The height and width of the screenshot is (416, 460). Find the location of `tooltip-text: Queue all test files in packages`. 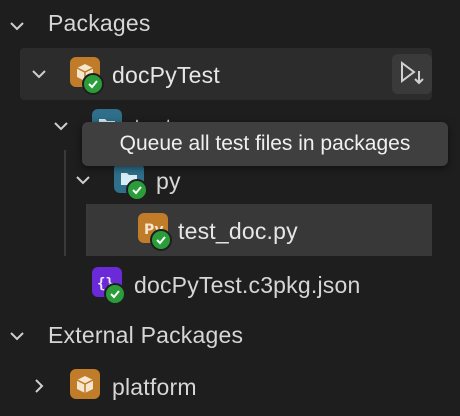

tooltip-text: Queue all test files in packages is located at coordinates (265, 143).